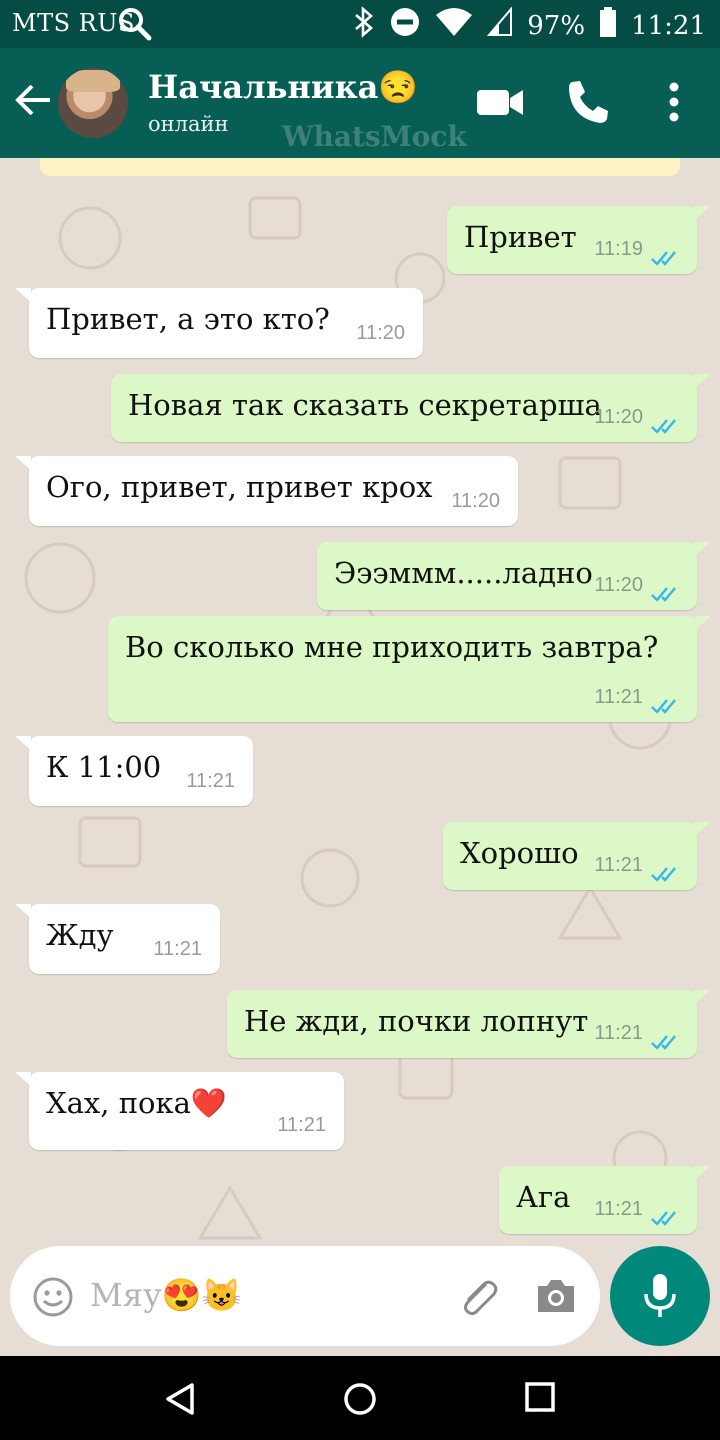  I want to click on attach-icon, so click(478, 1298).